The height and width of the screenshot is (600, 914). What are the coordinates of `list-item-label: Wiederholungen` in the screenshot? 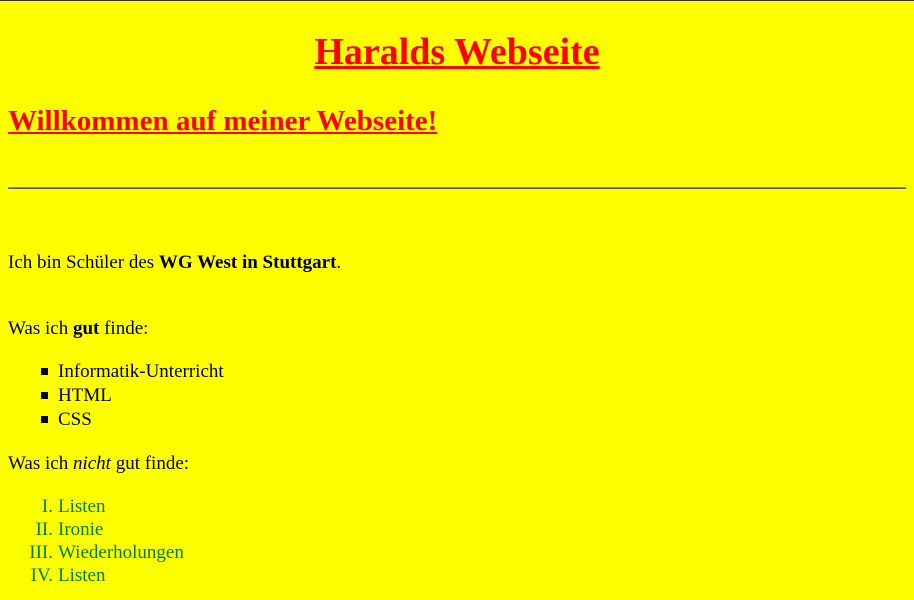 It's located at (121, 552).